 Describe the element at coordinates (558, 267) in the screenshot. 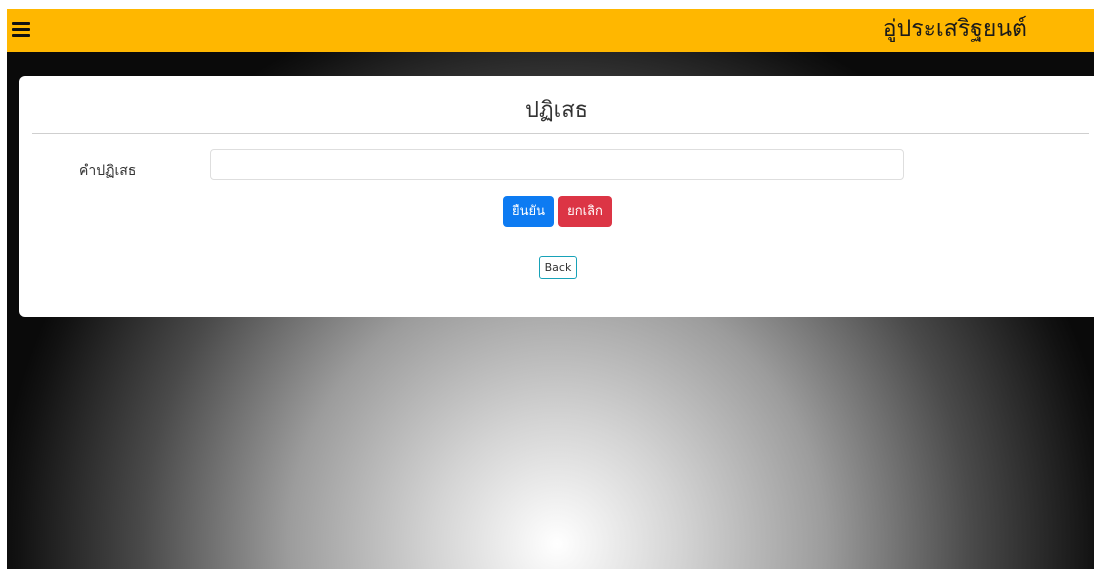

I see `back-button: Back` at that location.